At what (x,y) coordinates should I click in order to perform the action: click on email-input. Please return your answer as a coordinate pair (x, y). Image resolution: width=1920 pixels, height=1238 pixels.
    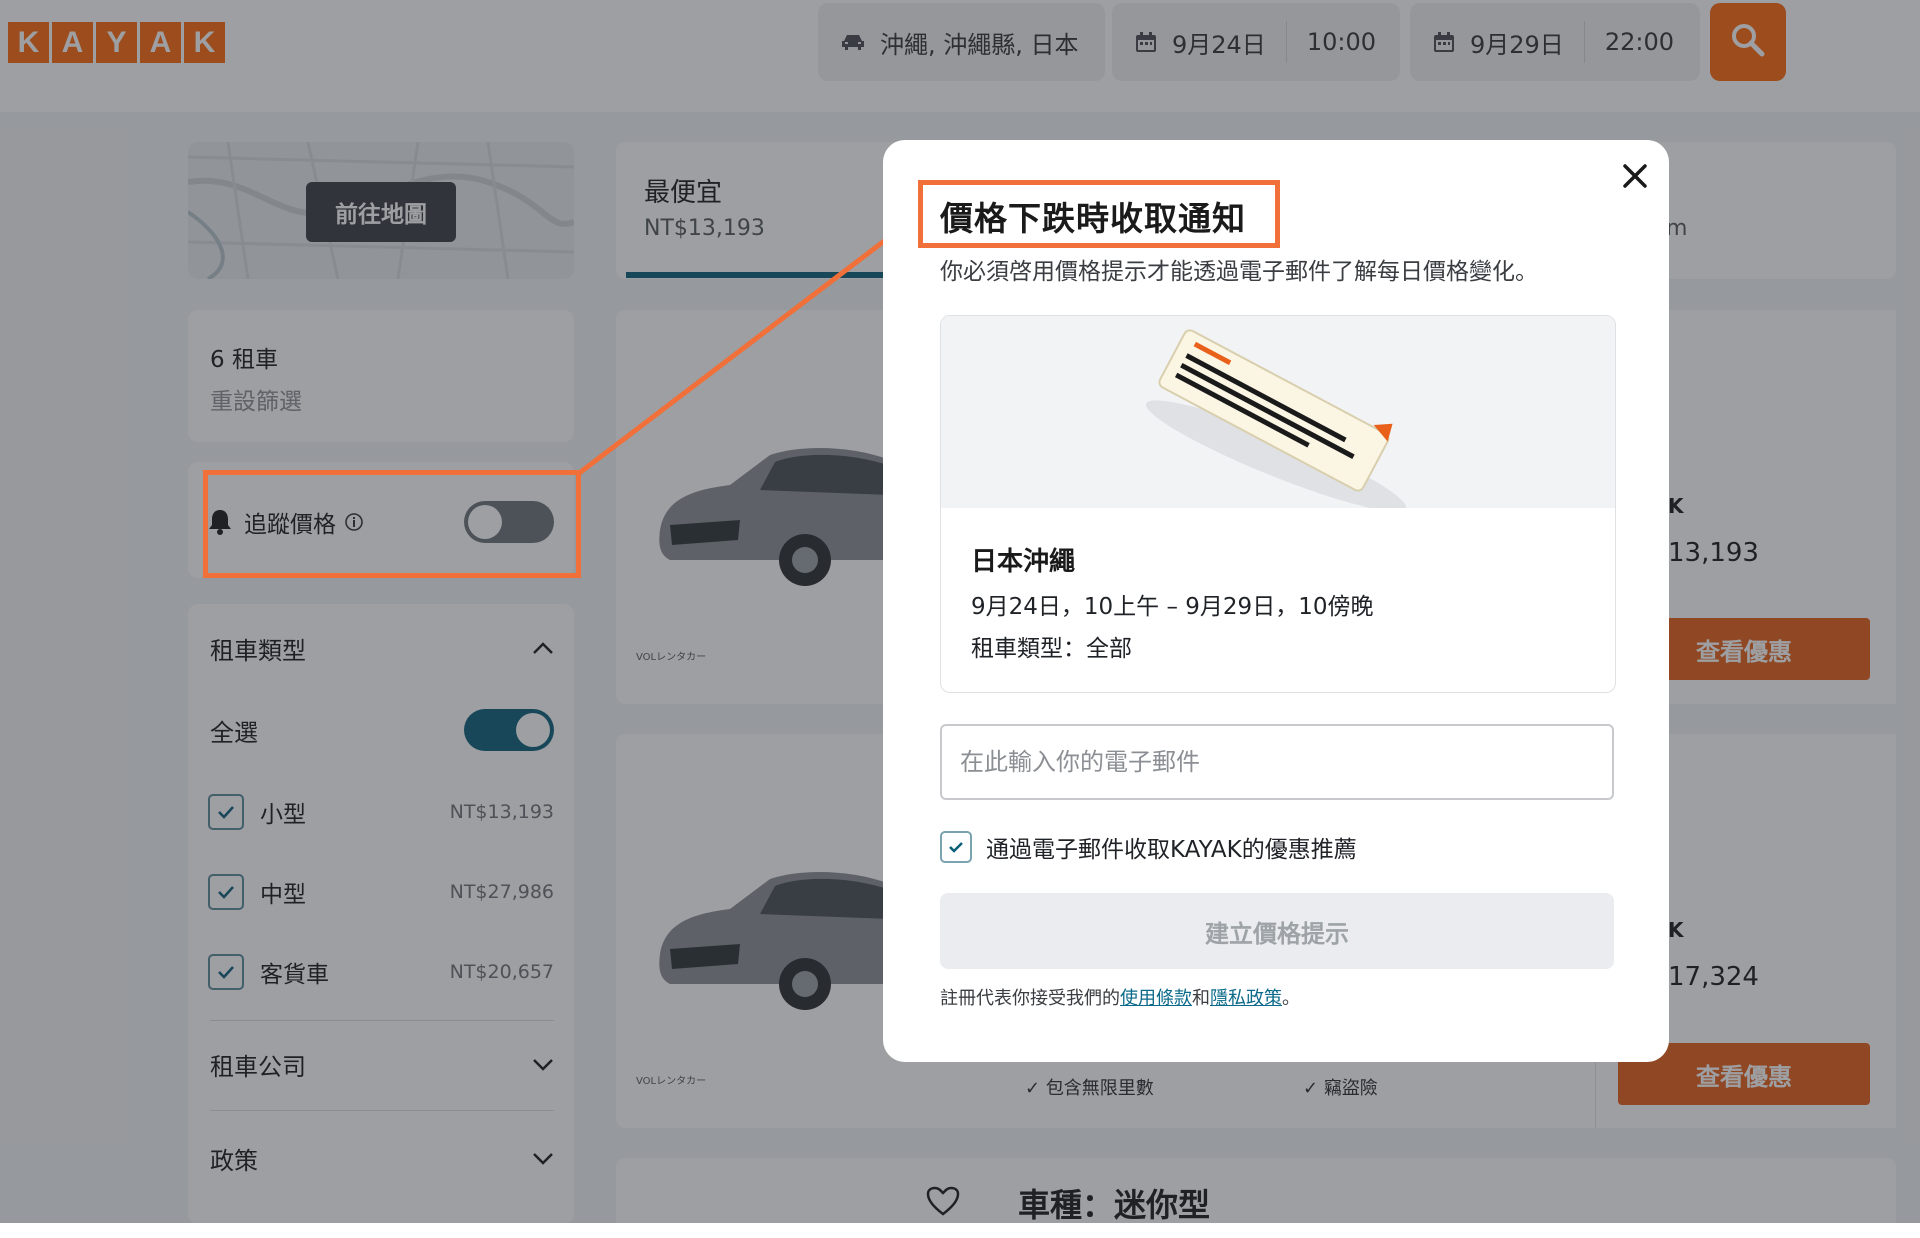
    Looking at the image, I should click on (1277, 762).